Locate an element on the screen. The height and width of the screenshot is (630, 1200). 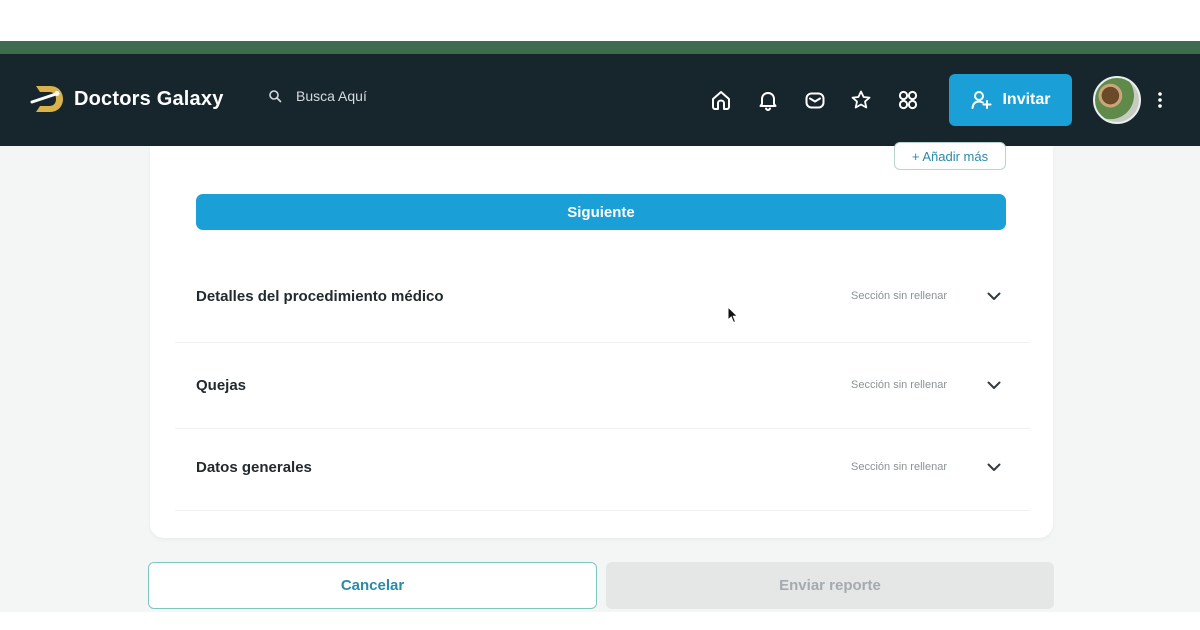
apps-icon is located at coordinates (908, 100).